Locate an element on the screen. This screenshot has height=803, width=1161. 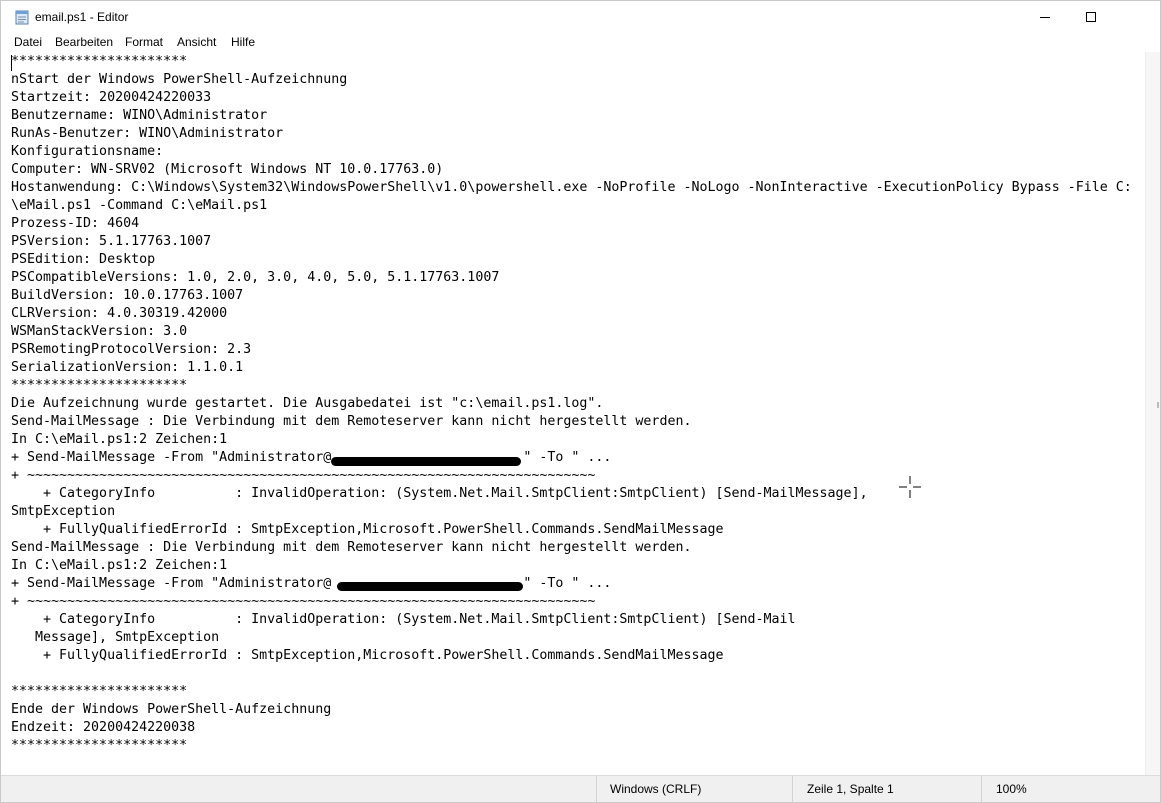
scrollbar-marker is located at coordinates (1158, 405).